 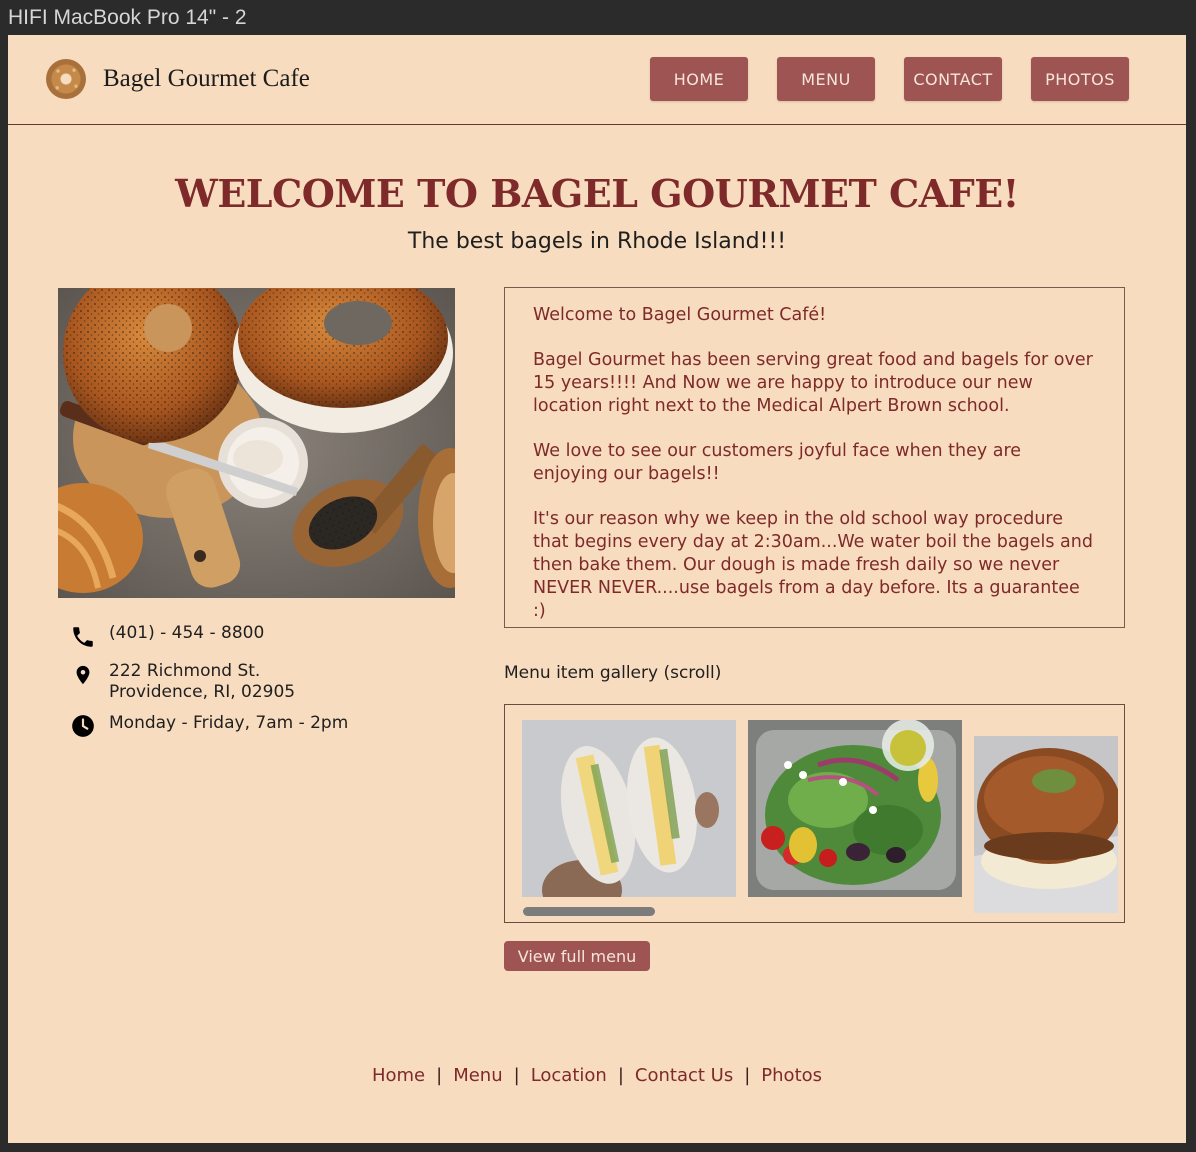 I want to click on bagels-hero-image, so click(x=256, y=443).